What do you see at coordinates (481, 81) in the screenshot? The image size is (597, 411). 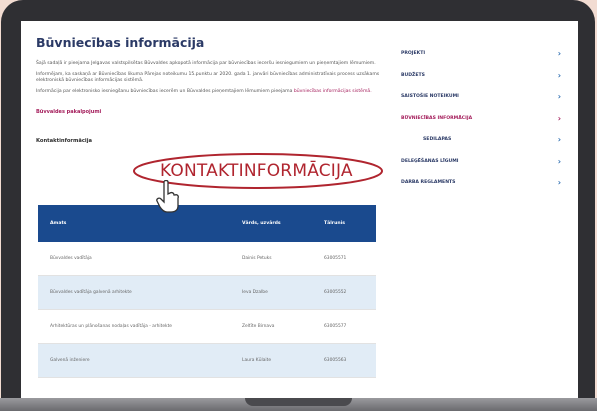 I see `sidebar-item-budzets: BUDŽETS ›` at bounding box center [481, 81].